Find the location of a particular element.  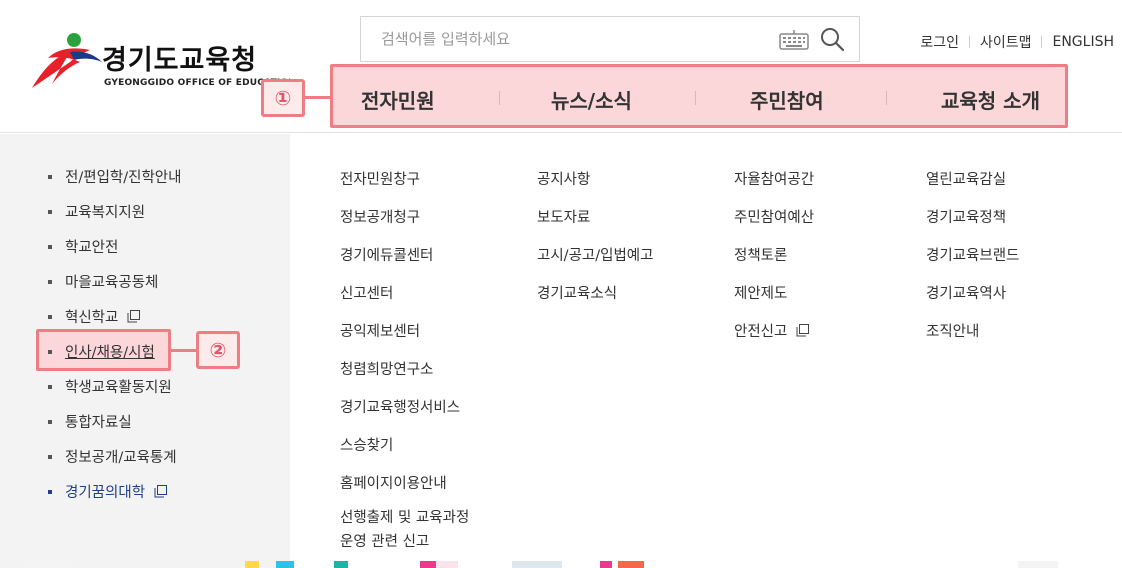

keyboard-icon is located at coordinates (794, 40).